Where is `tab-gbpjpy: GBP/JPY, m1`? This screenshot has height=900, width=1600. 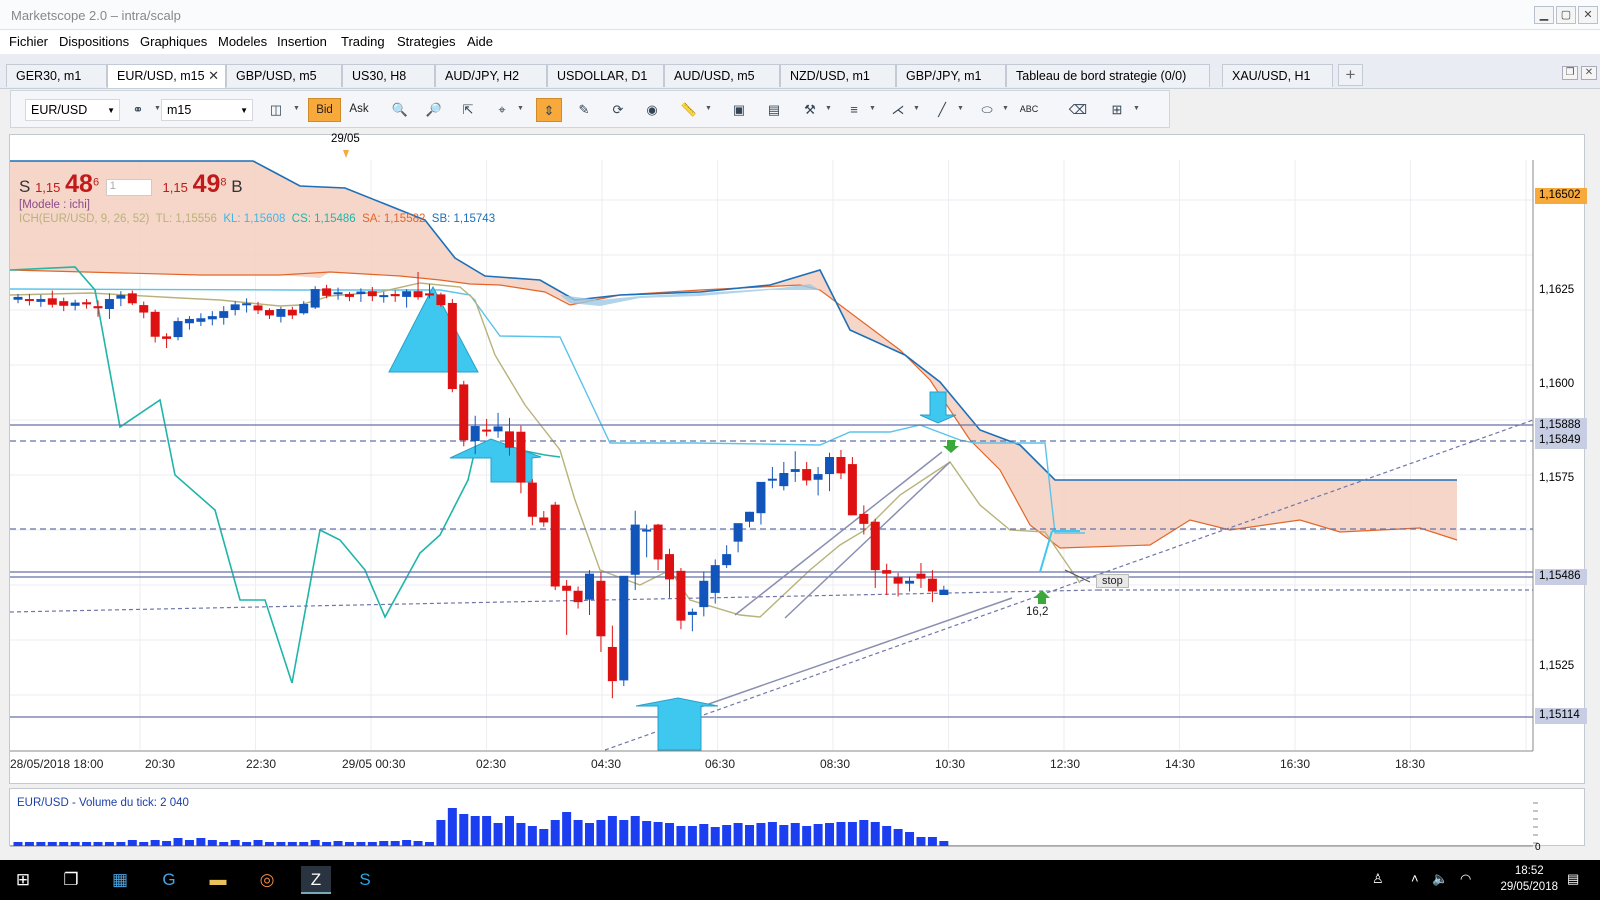 tab-gbpjpy: GBP/JPY, m1 is located at coordinates (951, 75).